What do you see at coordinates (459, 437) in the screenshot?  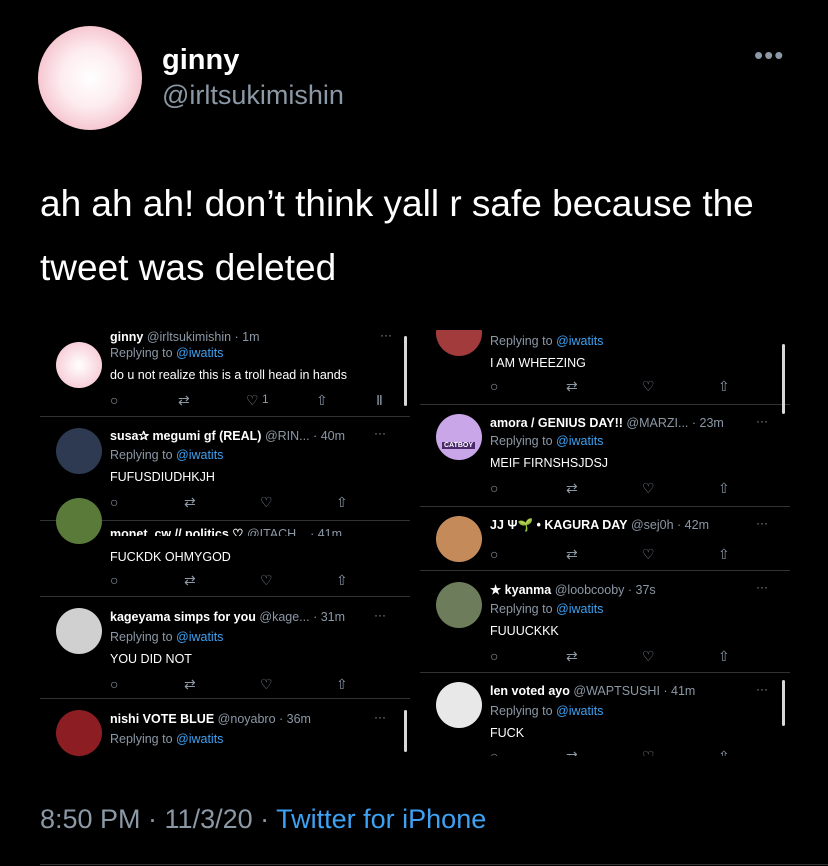 I see `avatar: CATBOY` at bounding box center [459, 437].